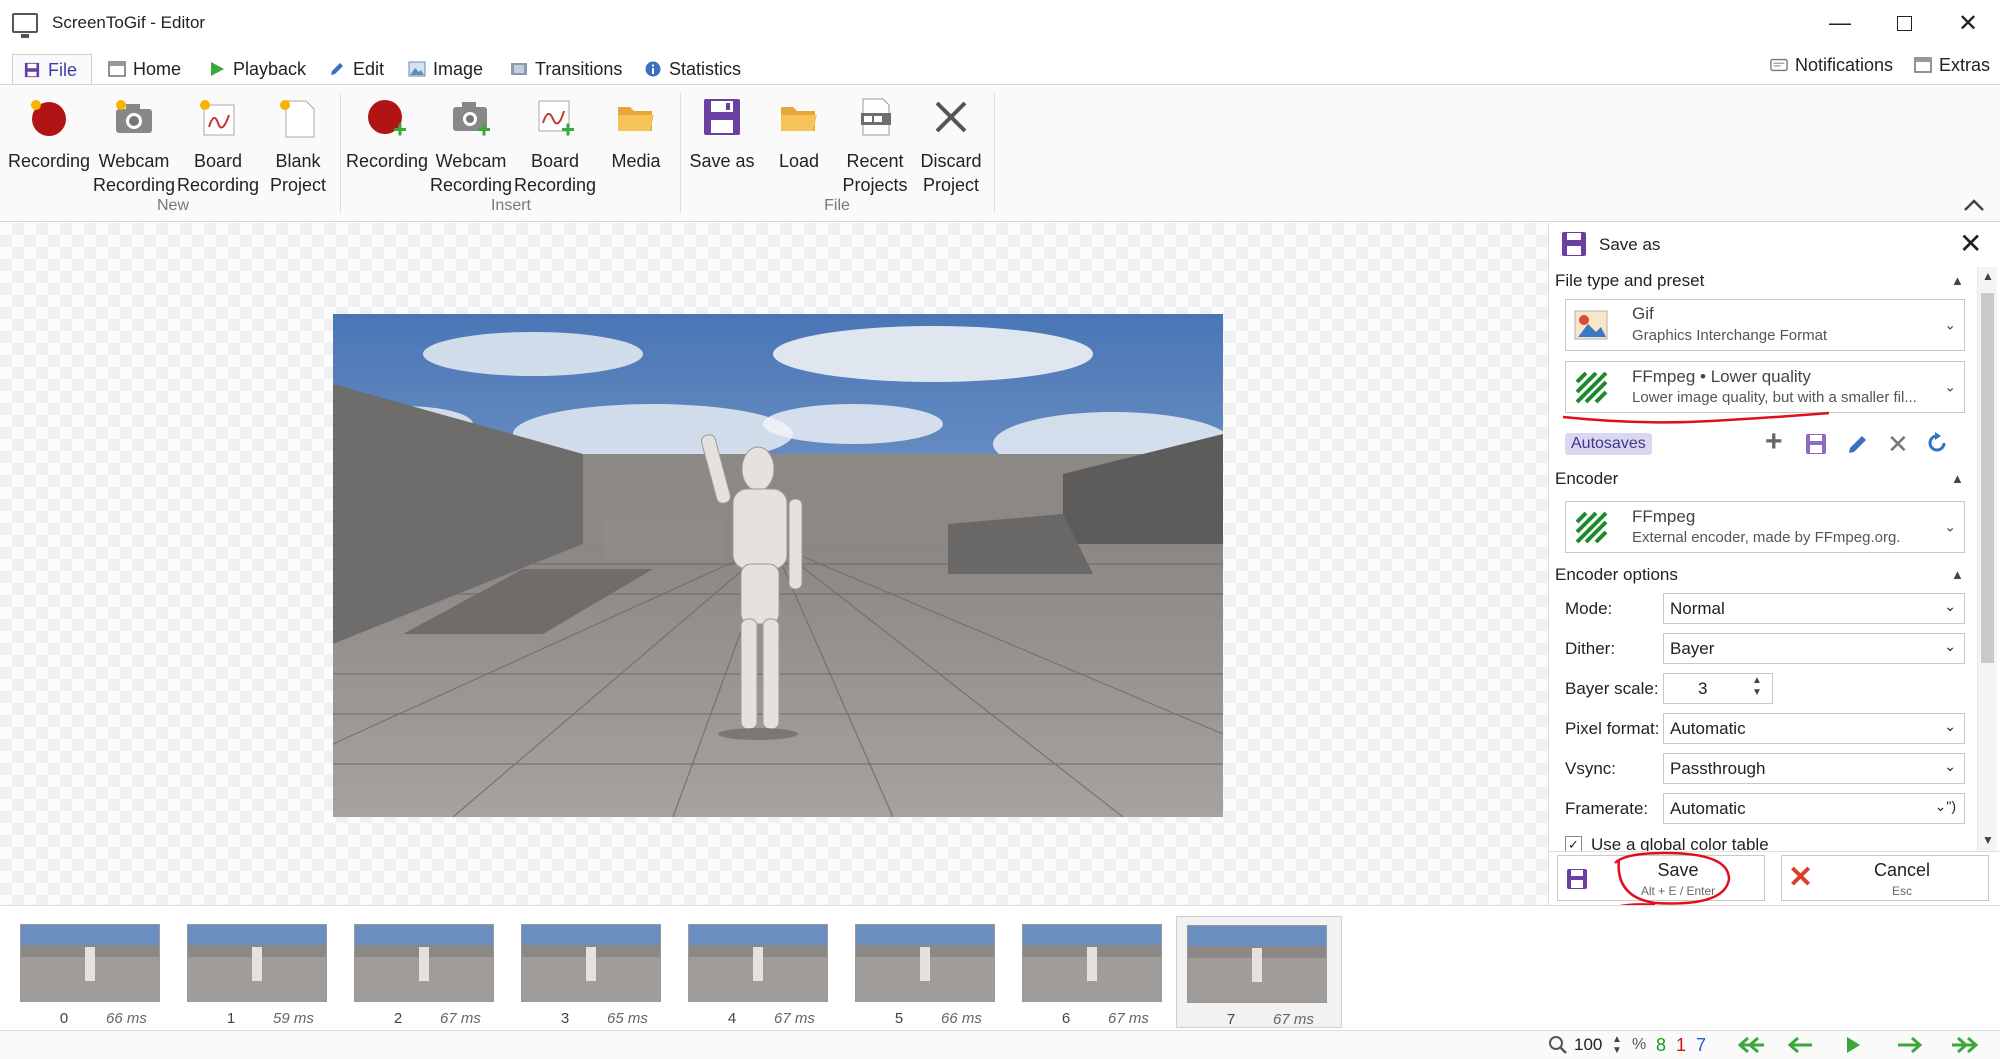 The image size is (2000, 1059). What do you see at coordinates (1612, 728) in the screenshot?
I see `pixel-format-label: Pixel format:` at bounding box center [1612, 728].